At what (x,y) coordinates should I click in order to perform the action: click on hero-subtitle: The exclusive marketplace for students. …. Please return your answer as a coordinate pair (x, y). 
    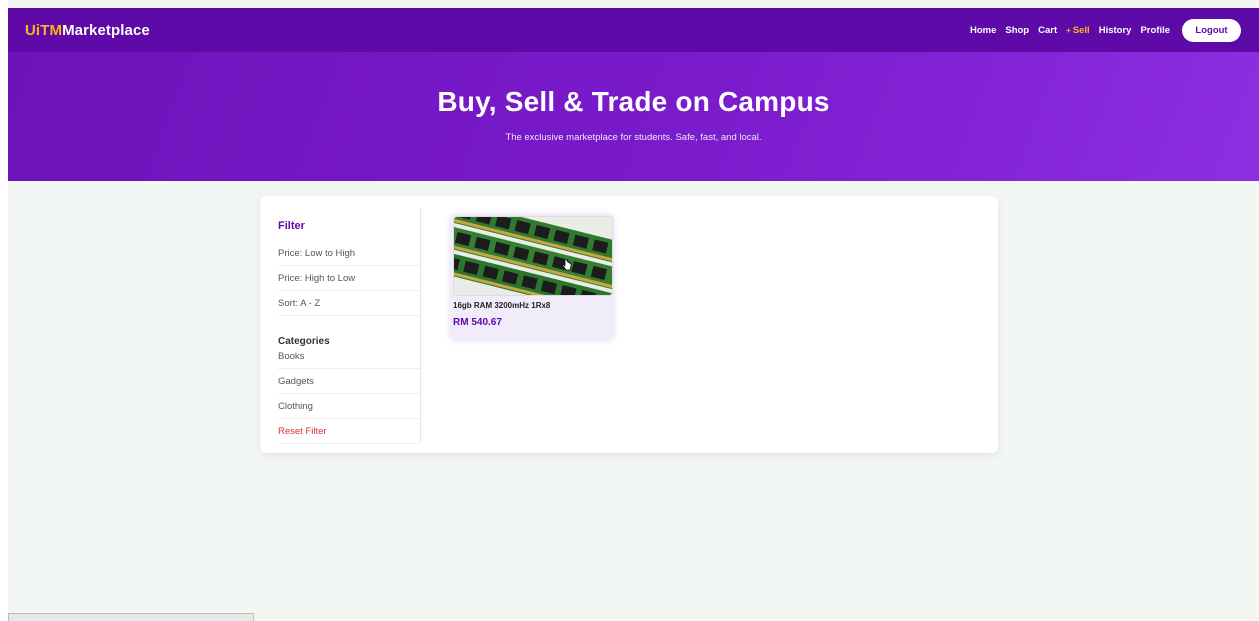
    Looking at the image, I should click on (633, 137).